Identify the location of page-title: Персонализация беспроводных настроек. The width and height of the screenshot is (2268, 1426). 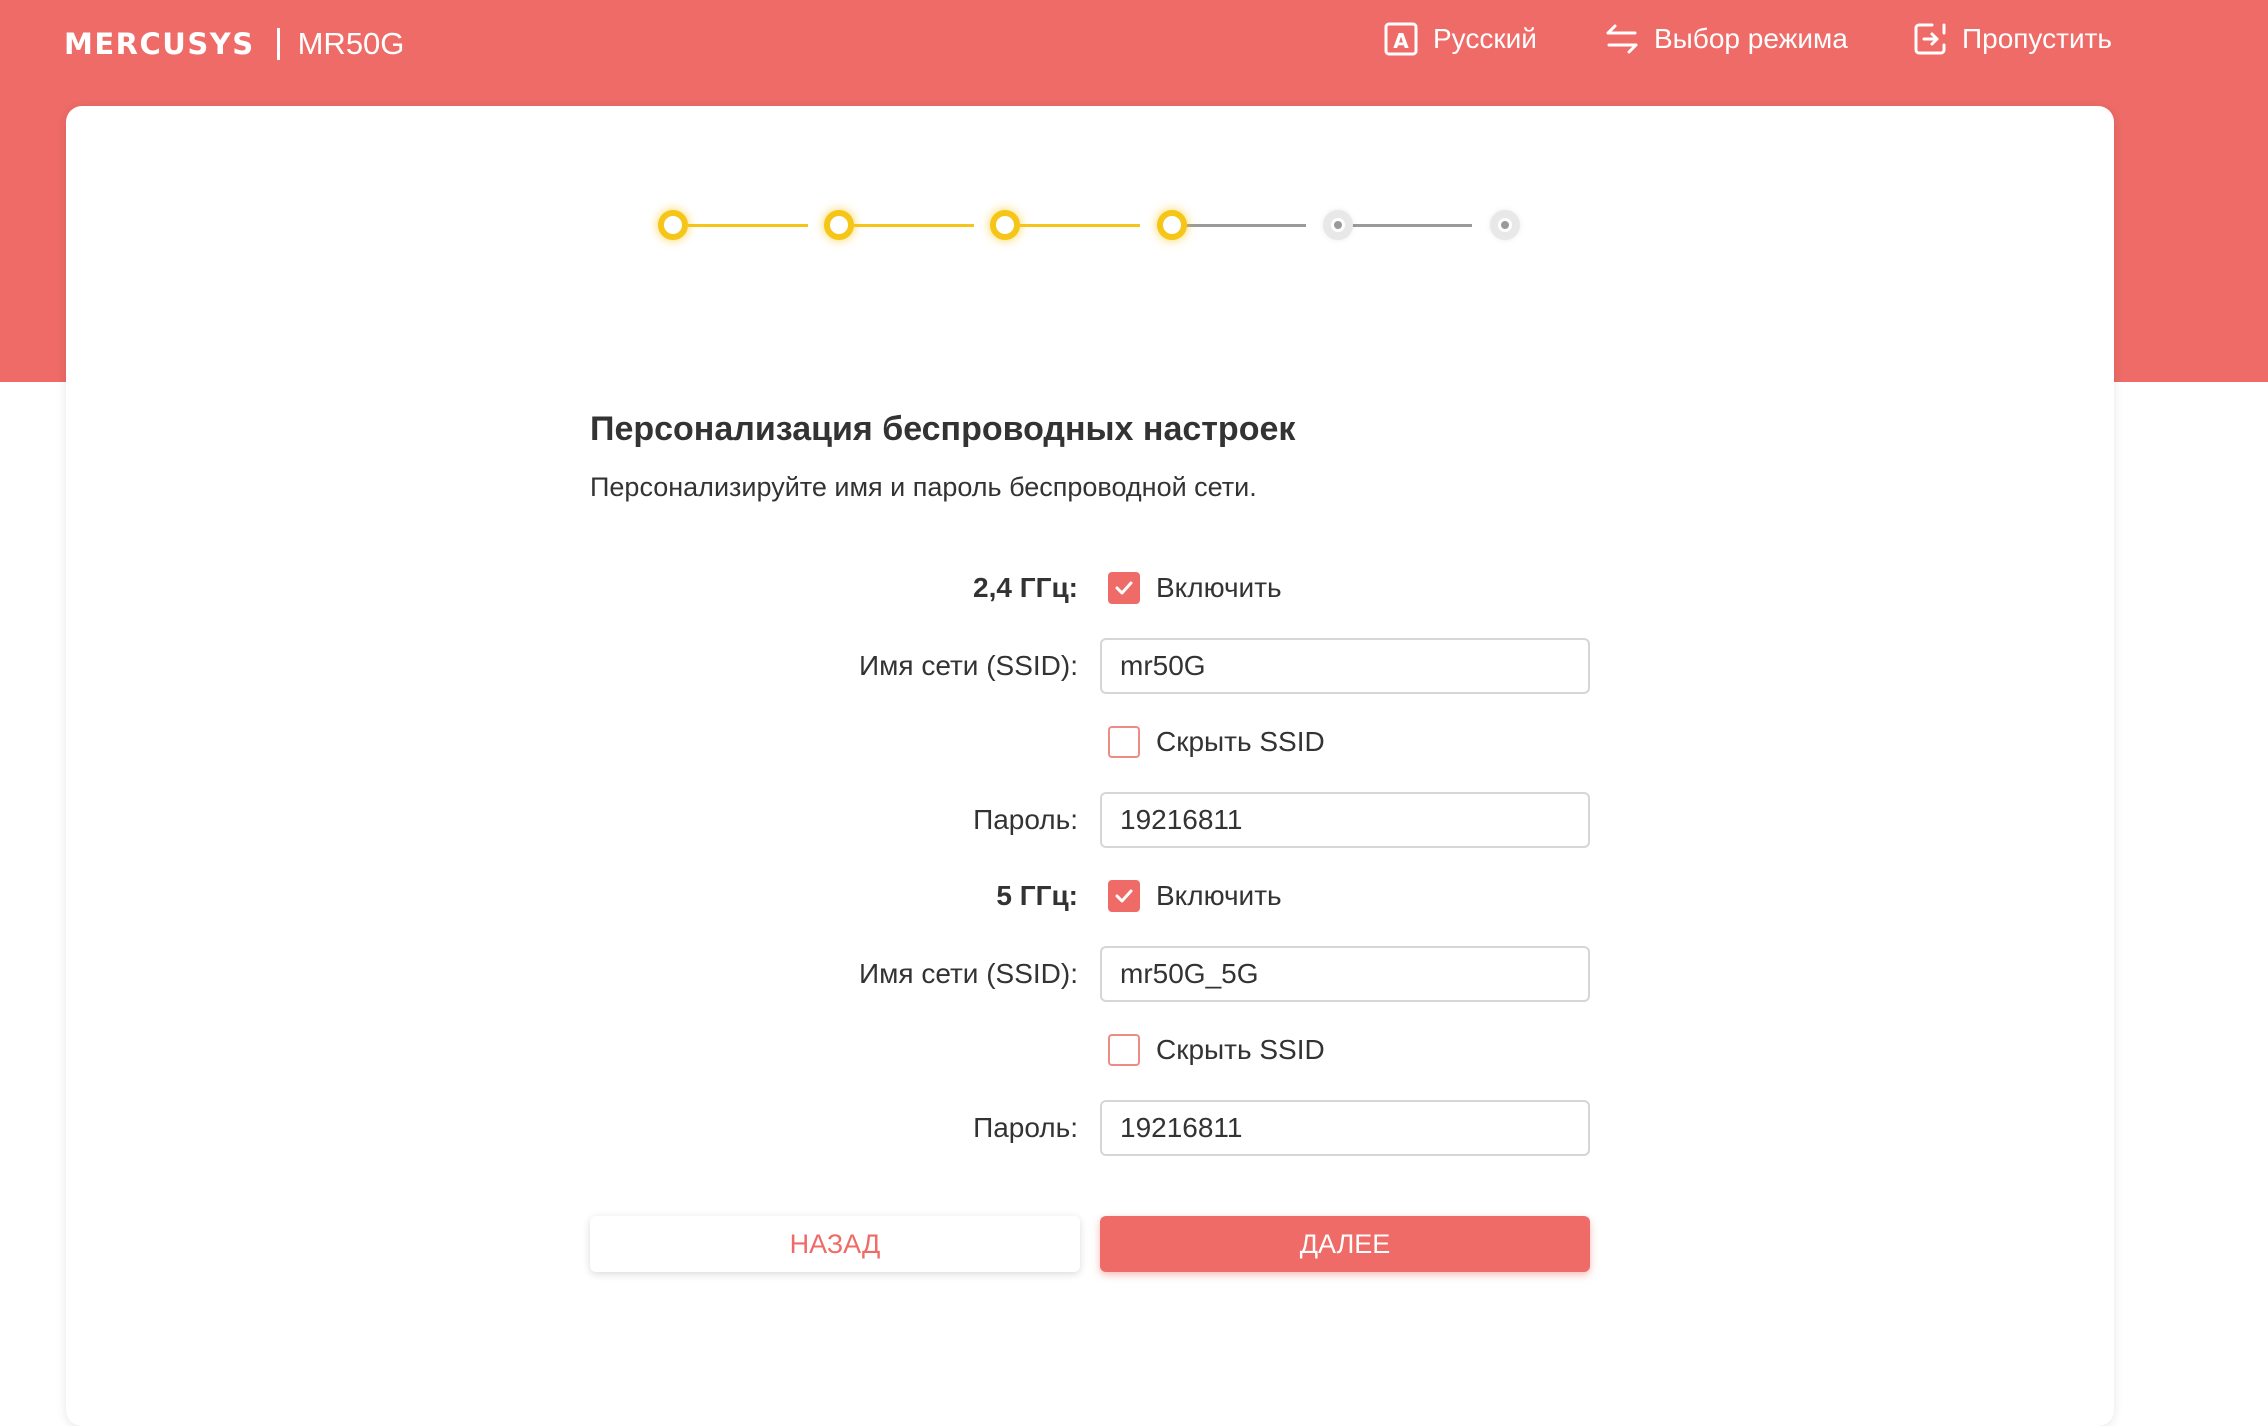
(943, 429).